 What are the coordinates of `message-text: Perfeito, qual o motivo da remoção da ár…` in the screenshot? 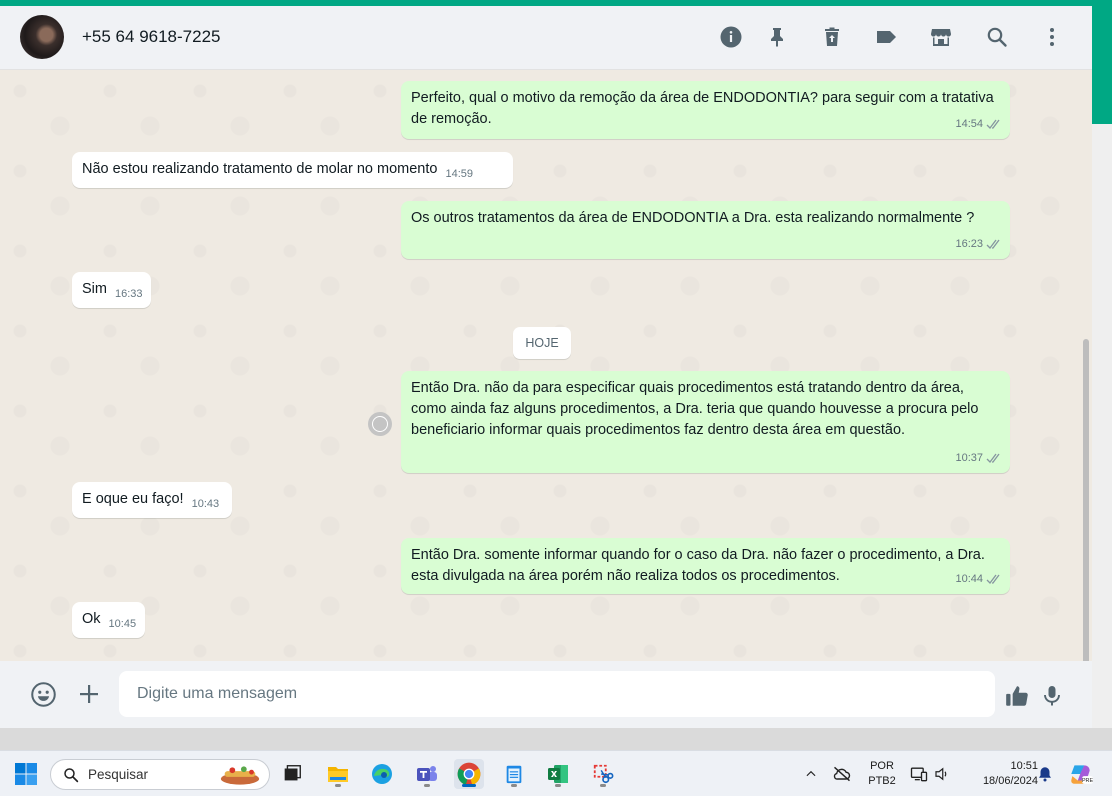 It's located at (702, 108).